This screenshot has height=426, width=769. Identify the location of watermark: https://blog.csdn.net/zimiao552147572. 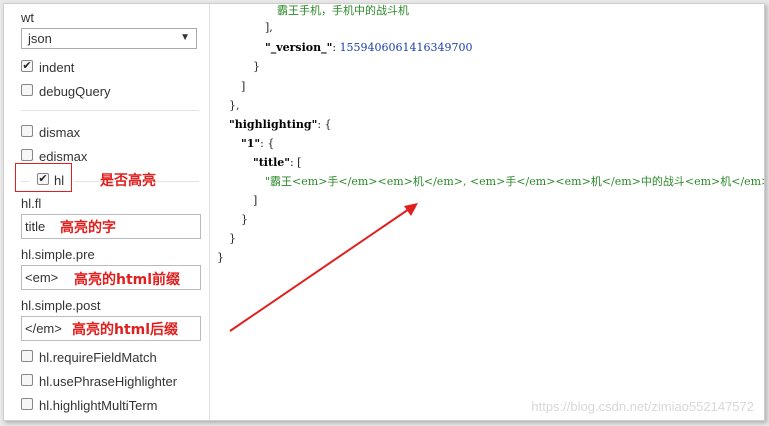
(642, 406).